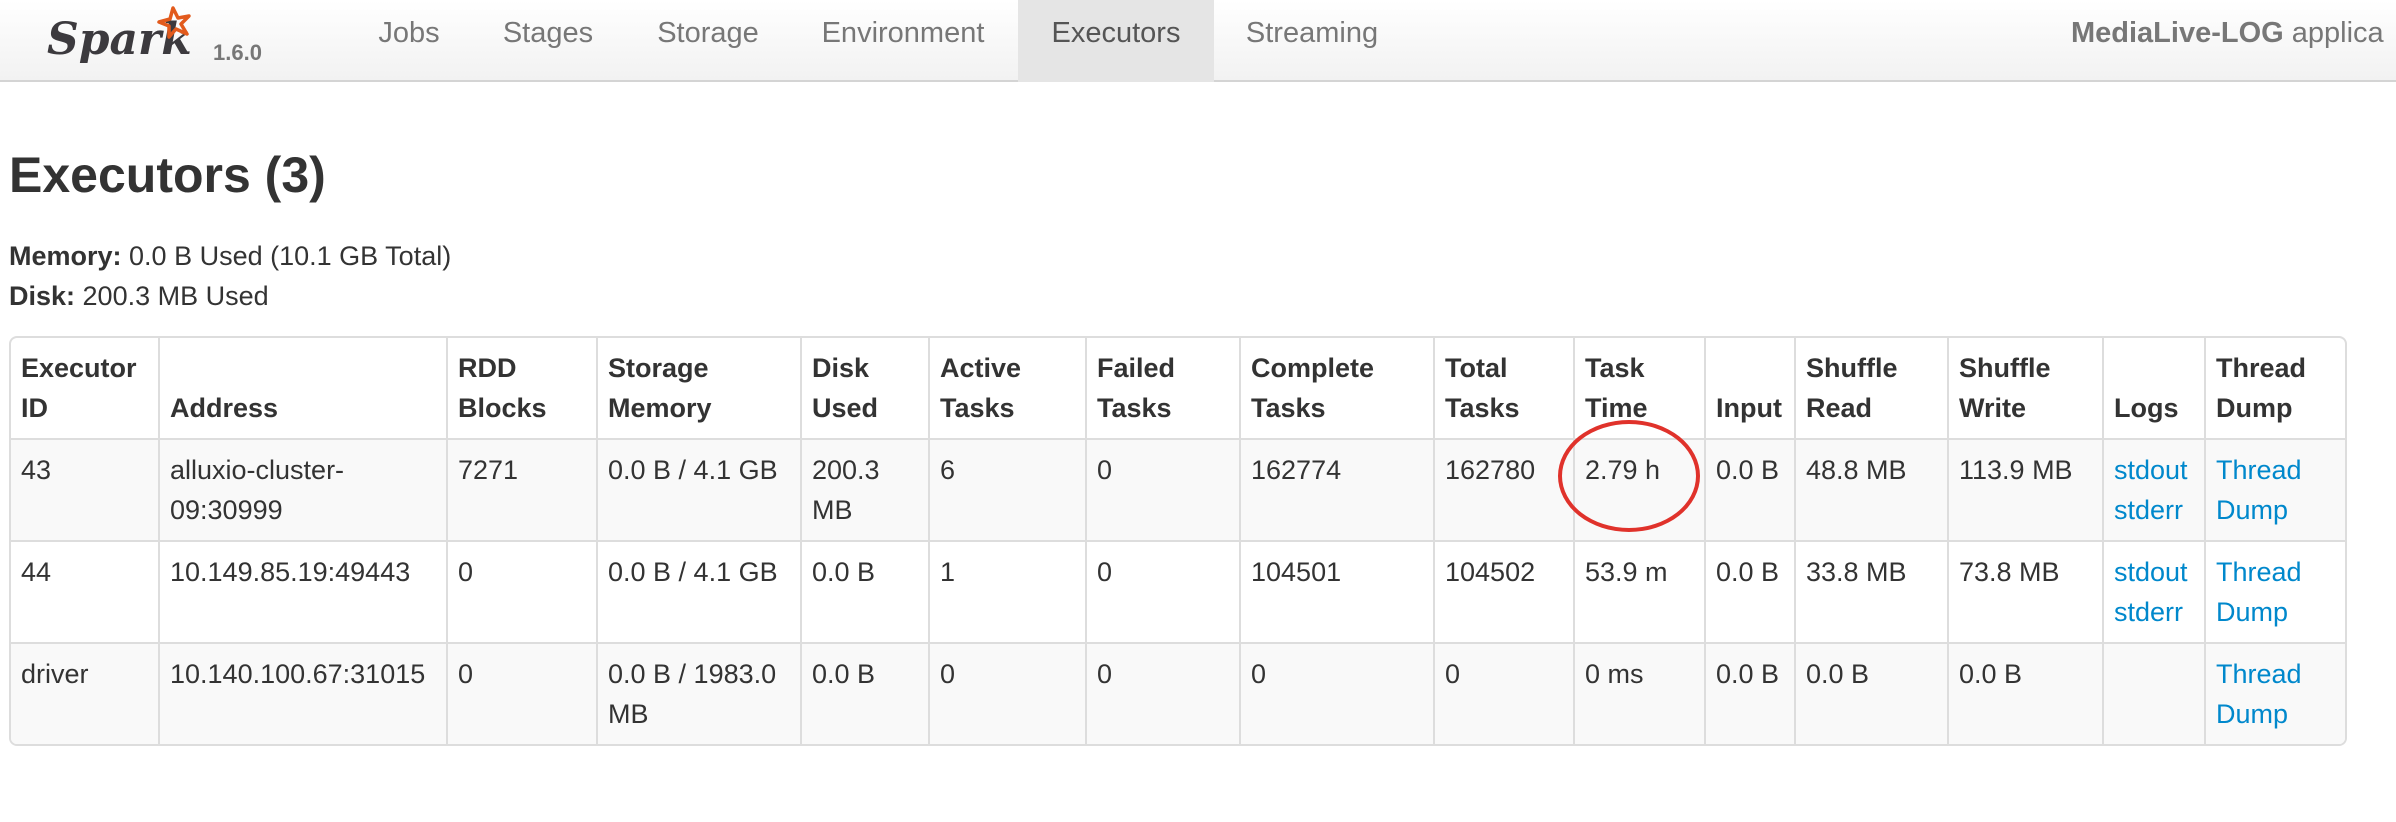 This screenshot has width=2396, height=822. What do you see at coordinates (1639, 489) in the screenshot?
I see `cell-task-time: 2.79 h` at bounding box center [1639, 489].